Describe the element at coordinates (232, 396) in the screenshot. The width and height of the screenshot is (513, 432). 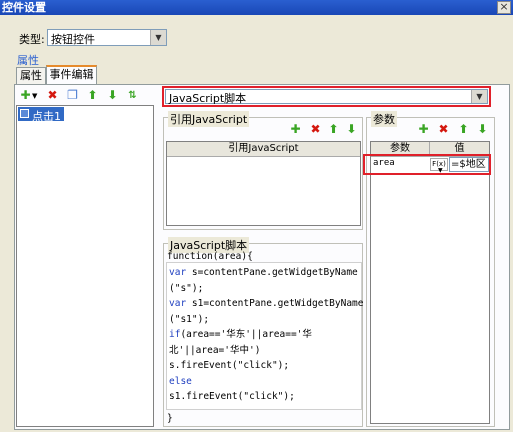
I see `code-text: s1.fireEvent("click");` at that location.